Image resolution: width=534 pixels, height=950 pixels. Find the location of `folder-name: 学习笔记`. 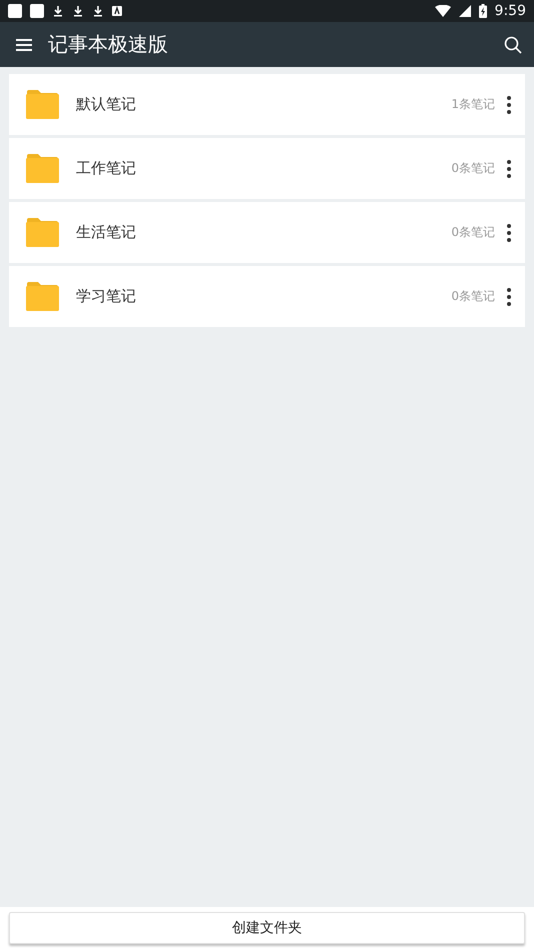

folder-name: 学习笔记 is located at coordinates (106, 296).